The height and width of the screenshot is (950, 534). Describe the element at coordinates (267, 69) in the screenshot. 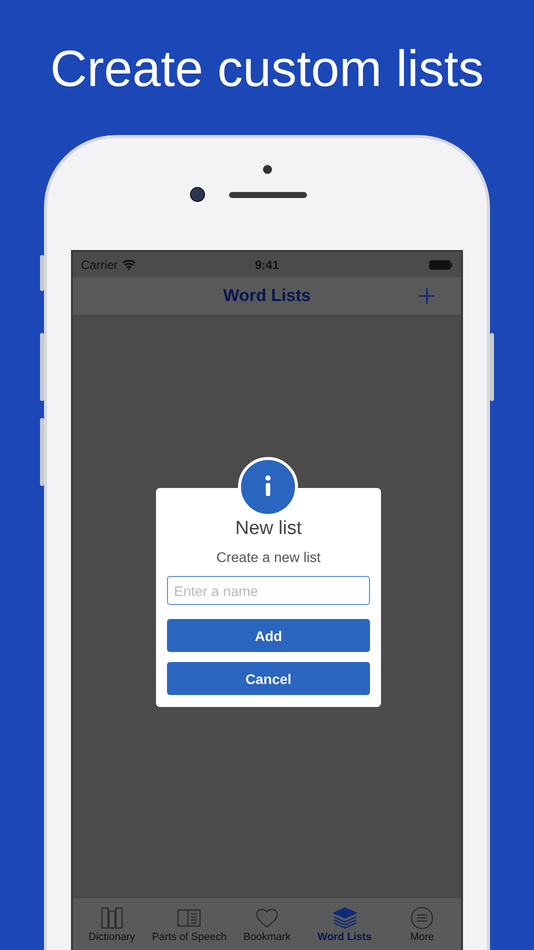

I see `headline: Create custom lists` at that location.